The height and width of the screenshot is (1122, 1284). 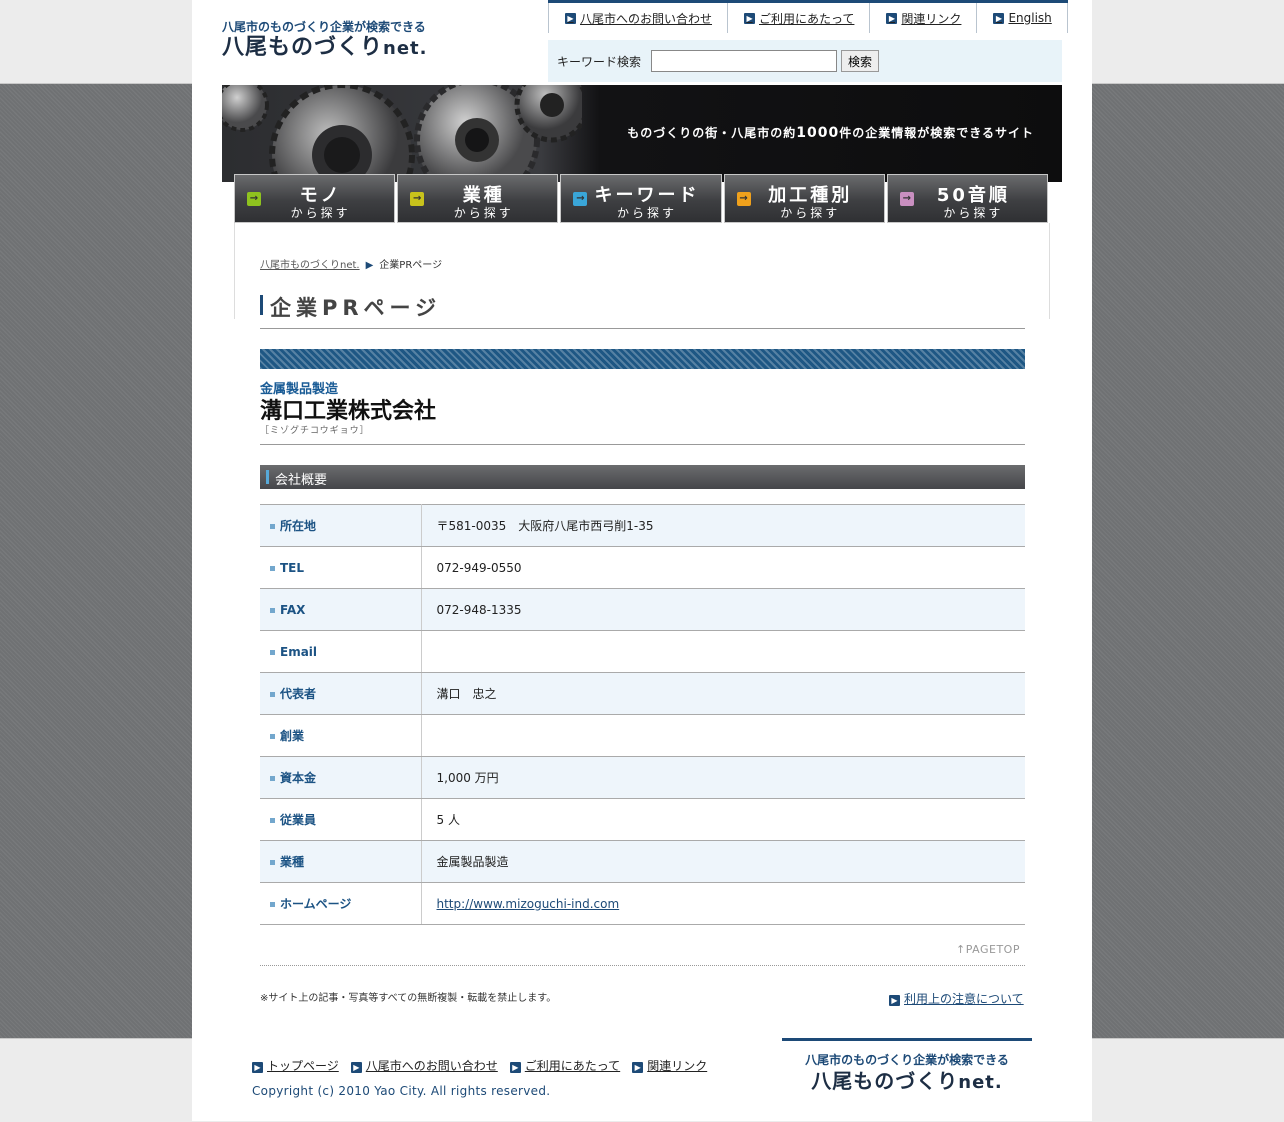 I want to click on row-label: TEL, so click(x=341, y=567).